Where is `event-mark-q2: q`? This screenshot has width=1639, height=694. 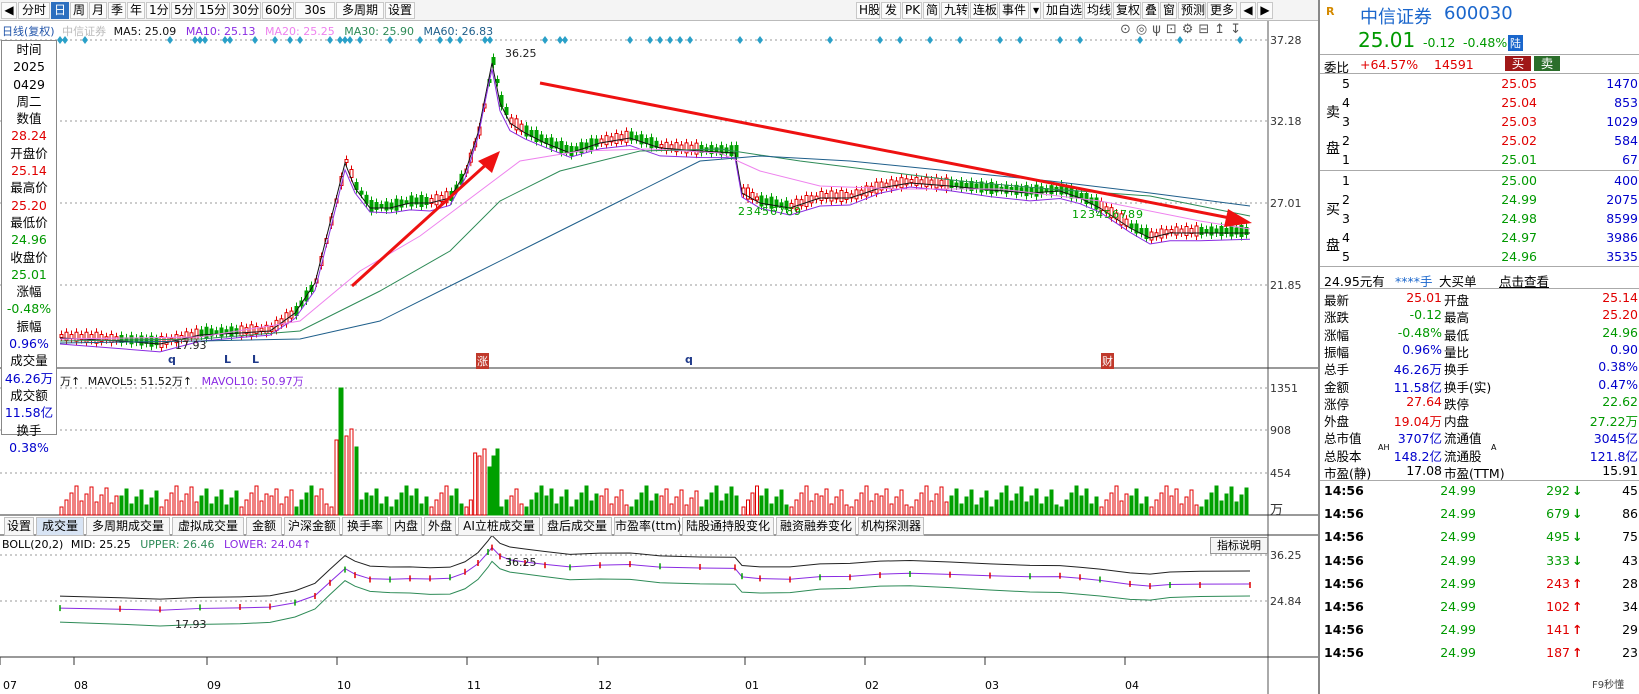
event-mark-q2: q is located at coordinates (689, 359).